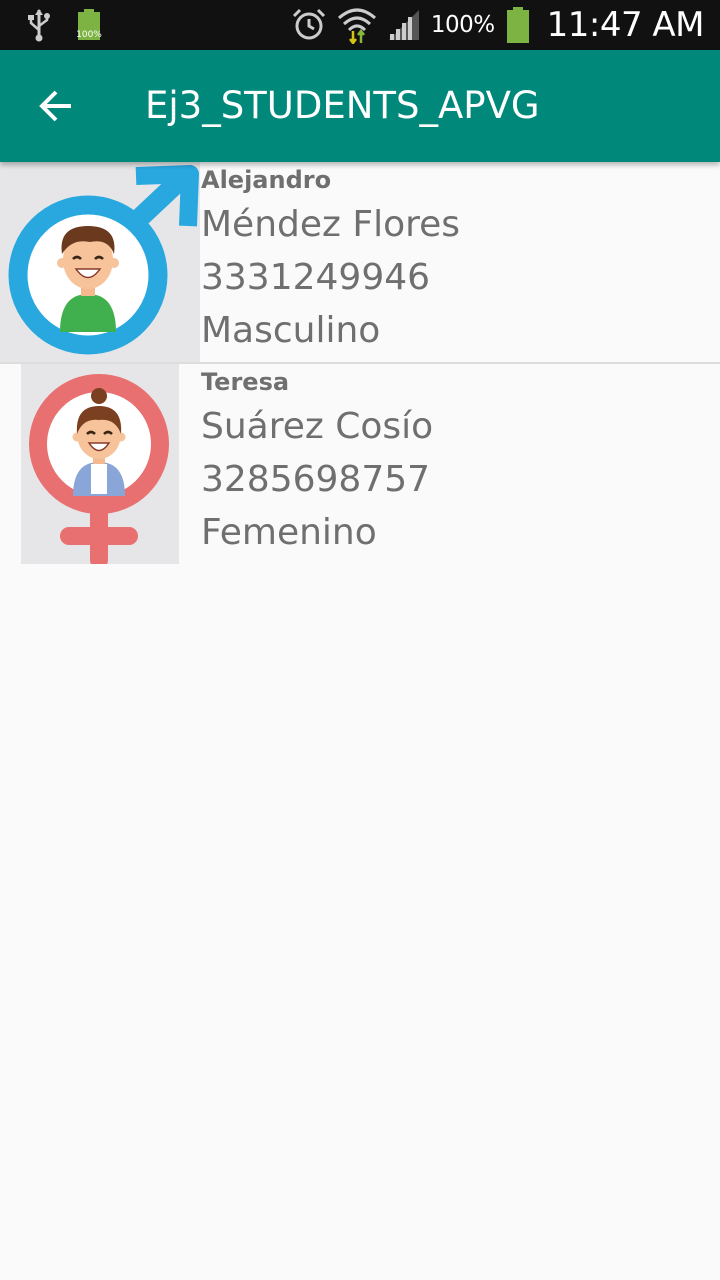 This screenshot has height=1280, width=720. What do you see at coordinates (289, 532) in the screenshot?
I see `student-gender: Femenino` at bounding box center [289, 532].